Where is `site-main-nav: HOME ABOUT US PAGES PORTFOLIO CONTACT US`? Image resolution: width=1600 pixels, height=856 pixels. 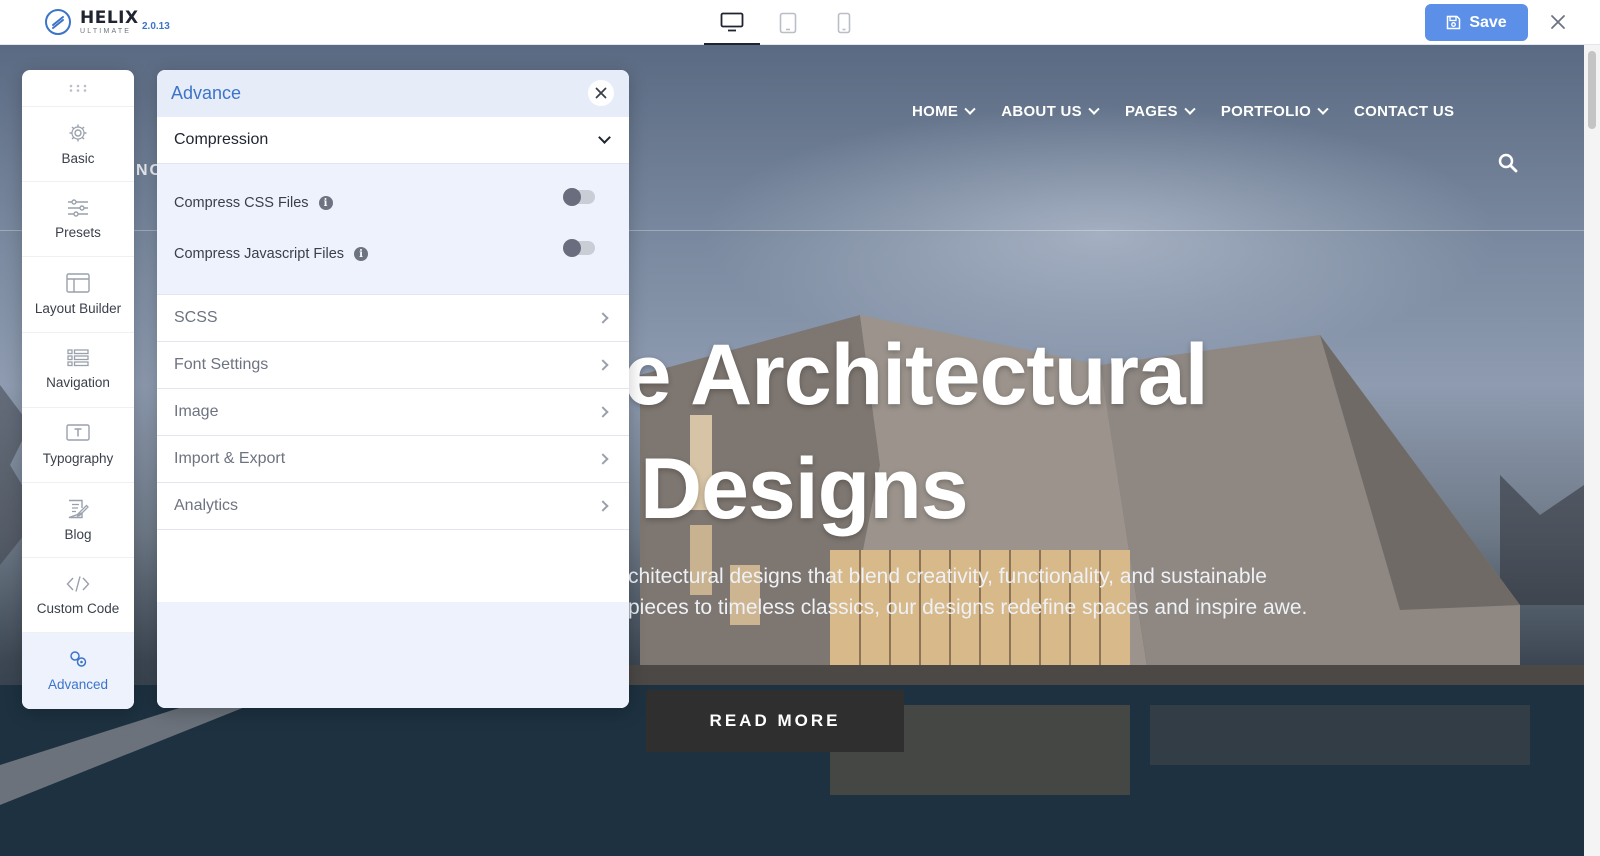
site-main-nav: HOME ABOUT US PAGES PORTFOLIO CONTACT US is located at coordinates (1183, 111).